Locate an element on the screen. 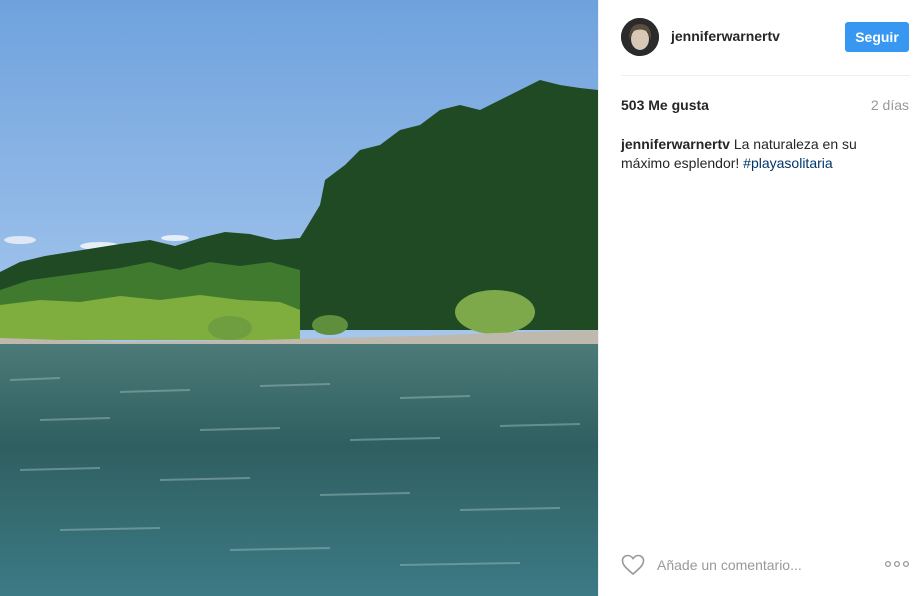 The height and width of the screenshot is (596, 917). follow-button: Seguir is located at coordinates (877, 37).